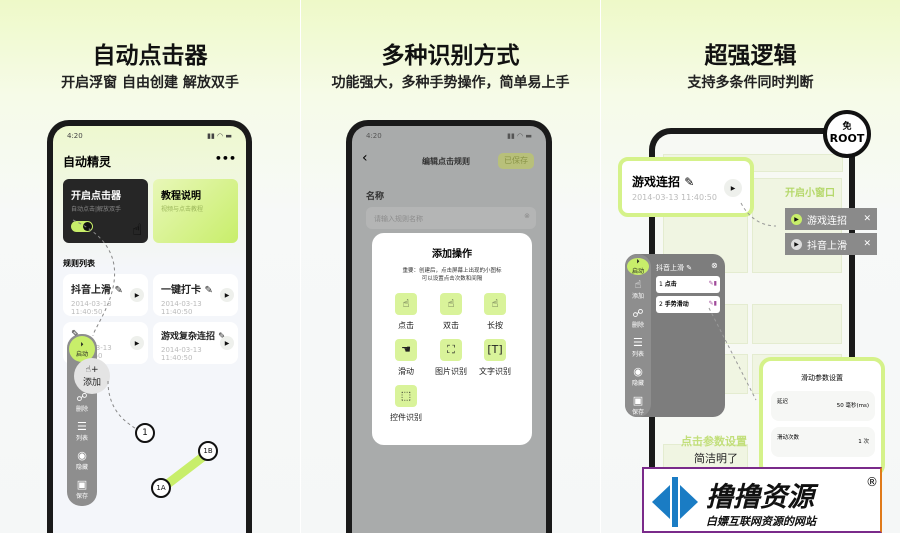 The height and width of the screenshot is (533, 900). I want to click on panel-subtitle: 开启浮窗 自由创建 解放双手, so click(150, 83).